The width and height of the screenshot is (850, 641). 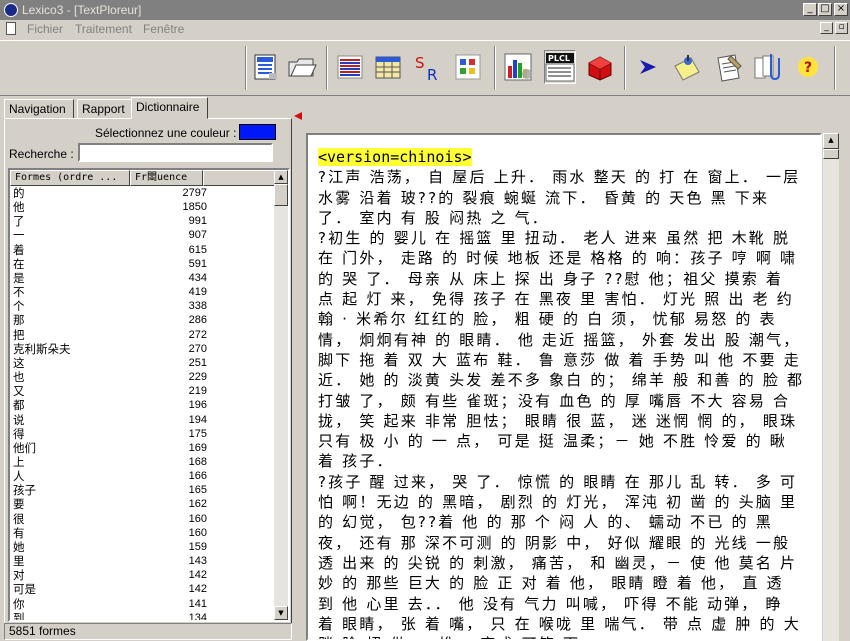 What do you see at coordinates (825, 9) in the screenshot?
I see `maximize-button: □` at bounding box center [825, 9].